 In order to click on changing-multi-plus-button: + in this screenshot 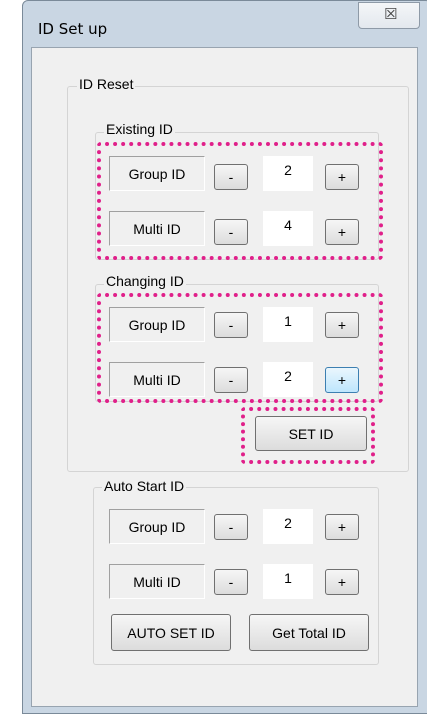, I will do `click(342, 380)`.